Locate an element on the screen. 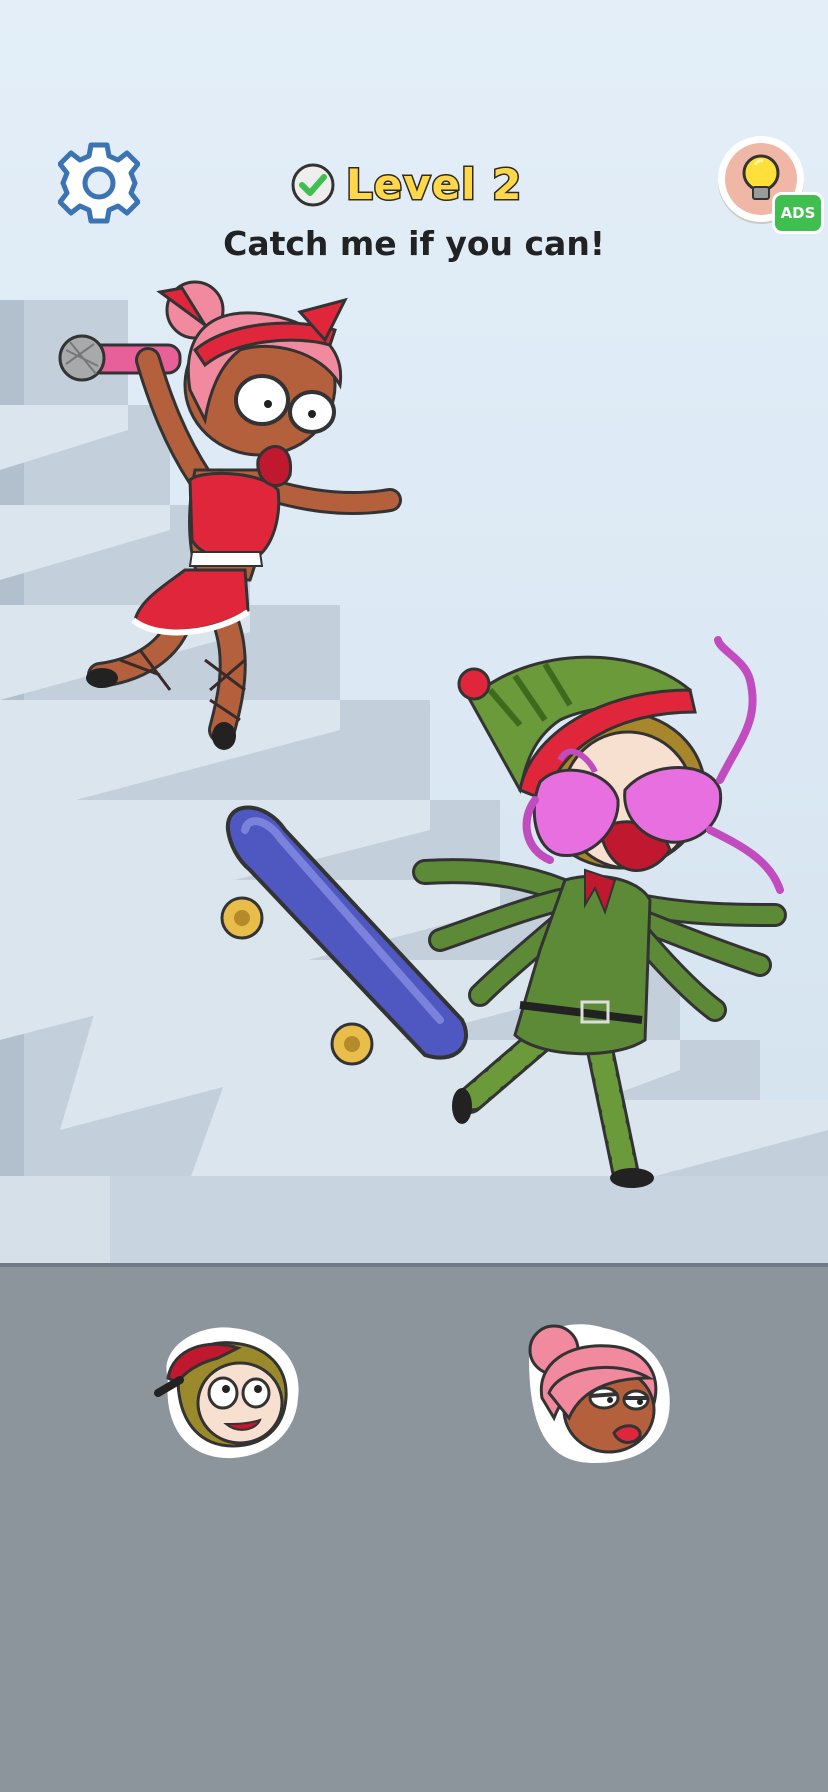 This screenshot has width=828, height=1792. level-label: Level 2 is located at coordinates (433, 185).